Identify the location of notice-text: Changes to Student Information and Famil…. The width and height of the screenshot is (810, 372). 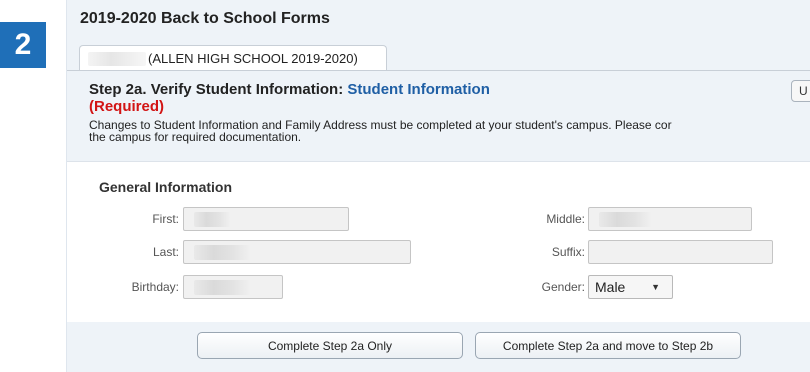
(449, 131).